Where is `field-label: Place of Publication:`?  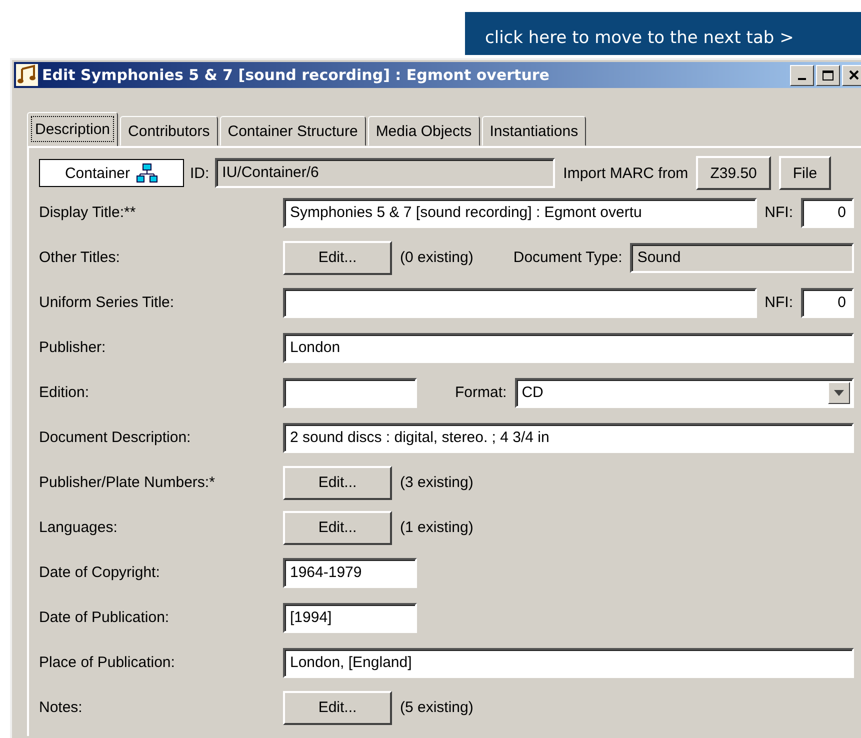 field-label: Place of Publication: is located at coordinates (107, 662).